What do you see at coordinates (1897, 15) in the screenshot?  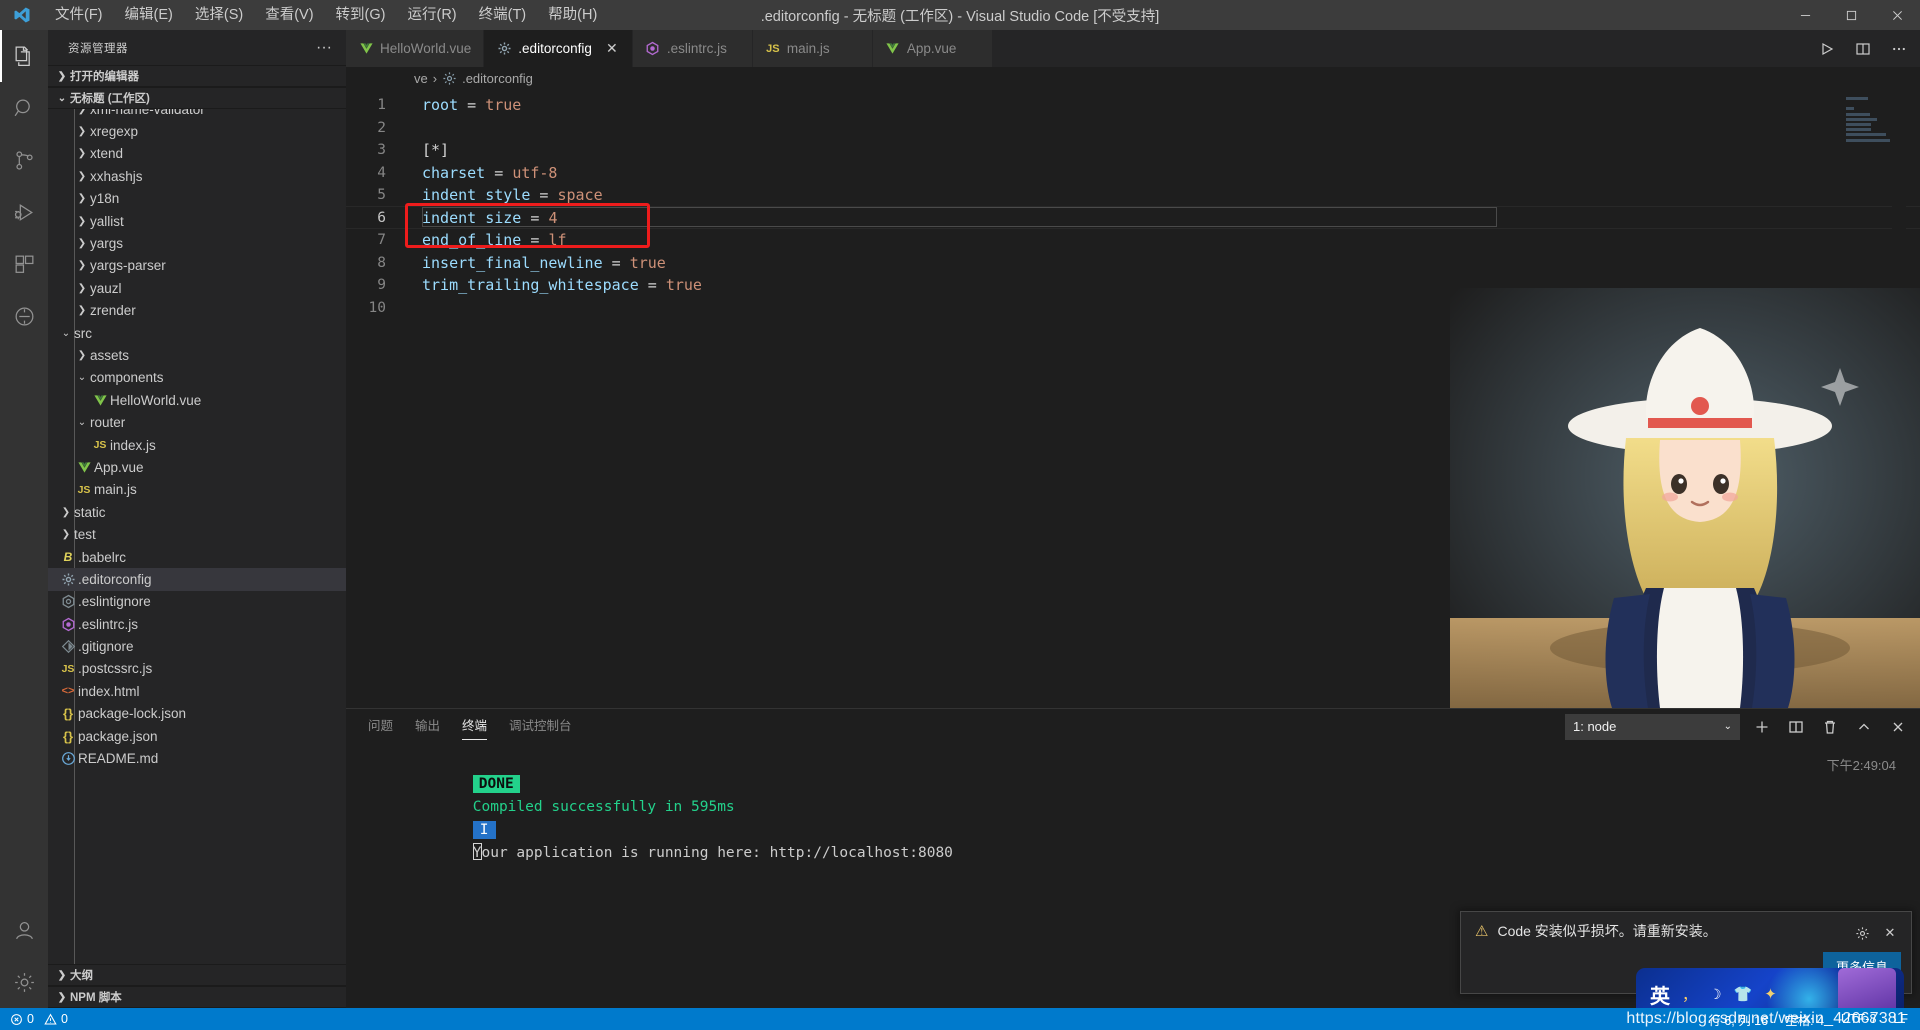 I see `close-button` at bounding box center [1897, 15].